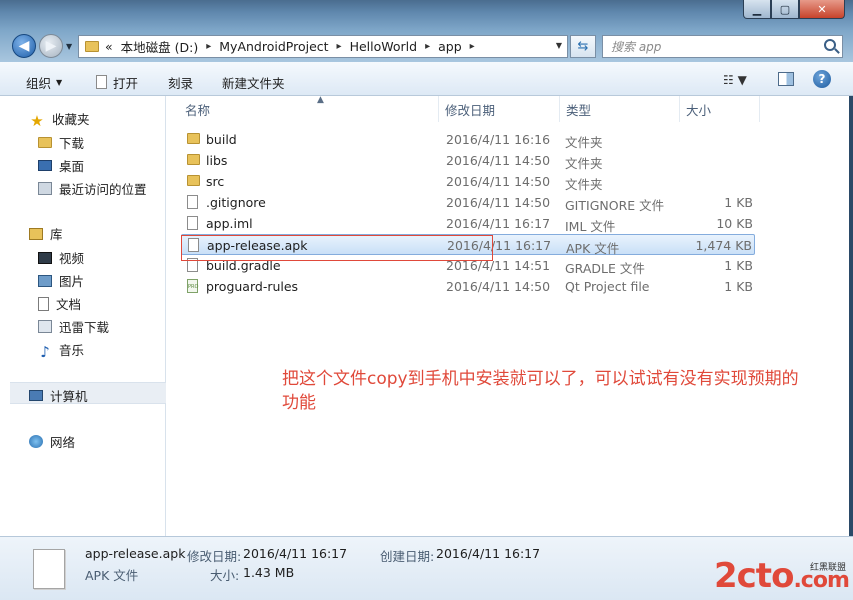 The image size is (853, 600). I want to click on recent-places-icon, so click(45, 188).